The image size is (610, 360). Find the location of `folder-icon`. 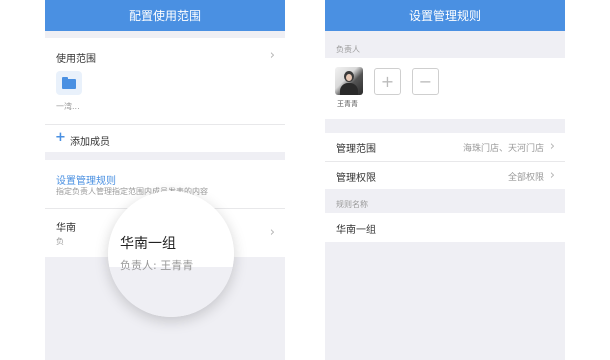

folder-icon is located at coordinates (69, 83).